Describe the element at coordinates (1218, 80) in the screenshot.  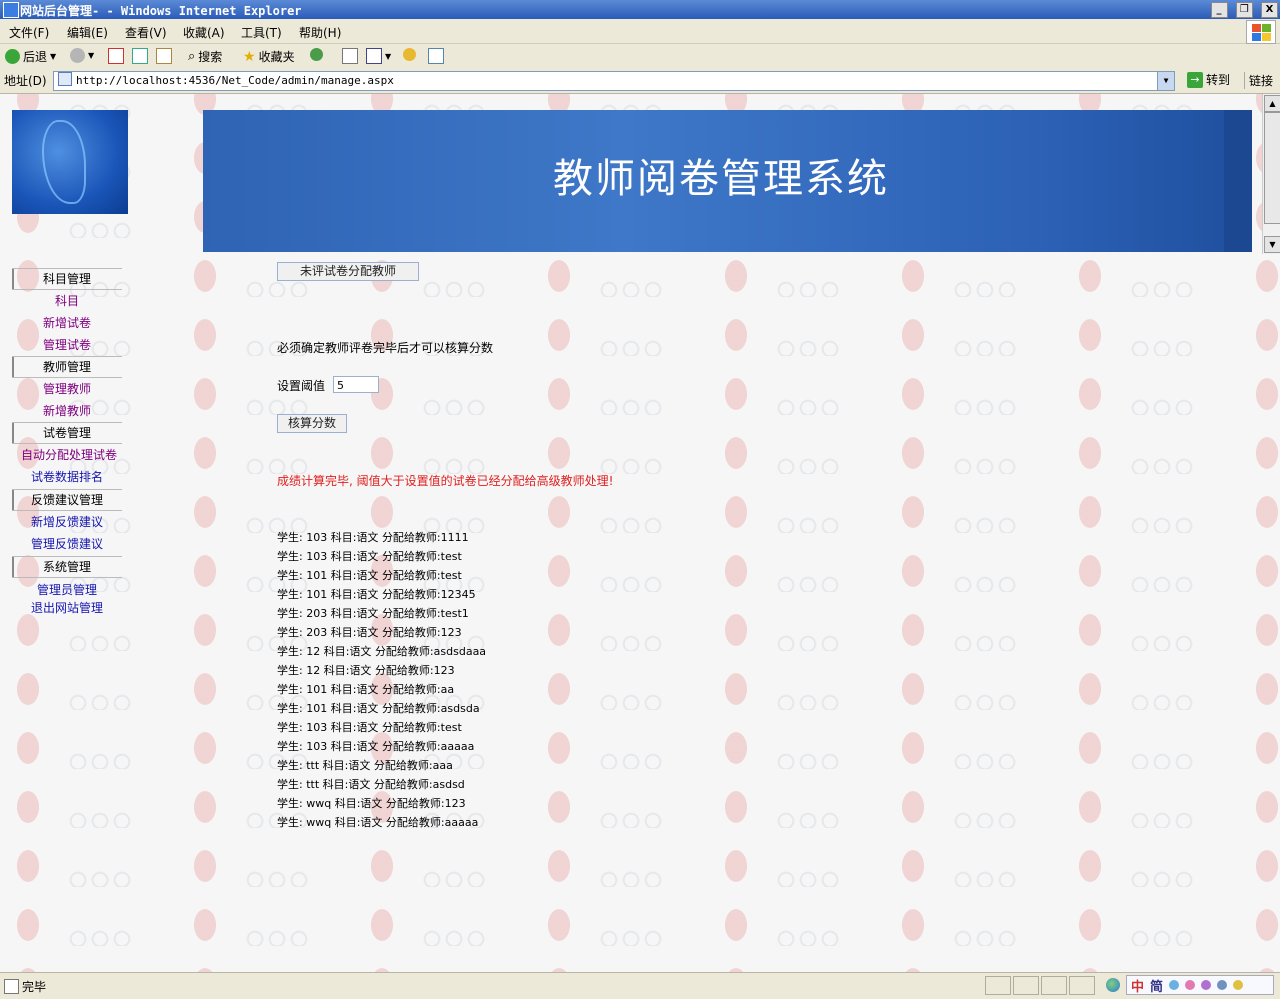
I see `go-label: 转到` at that location.